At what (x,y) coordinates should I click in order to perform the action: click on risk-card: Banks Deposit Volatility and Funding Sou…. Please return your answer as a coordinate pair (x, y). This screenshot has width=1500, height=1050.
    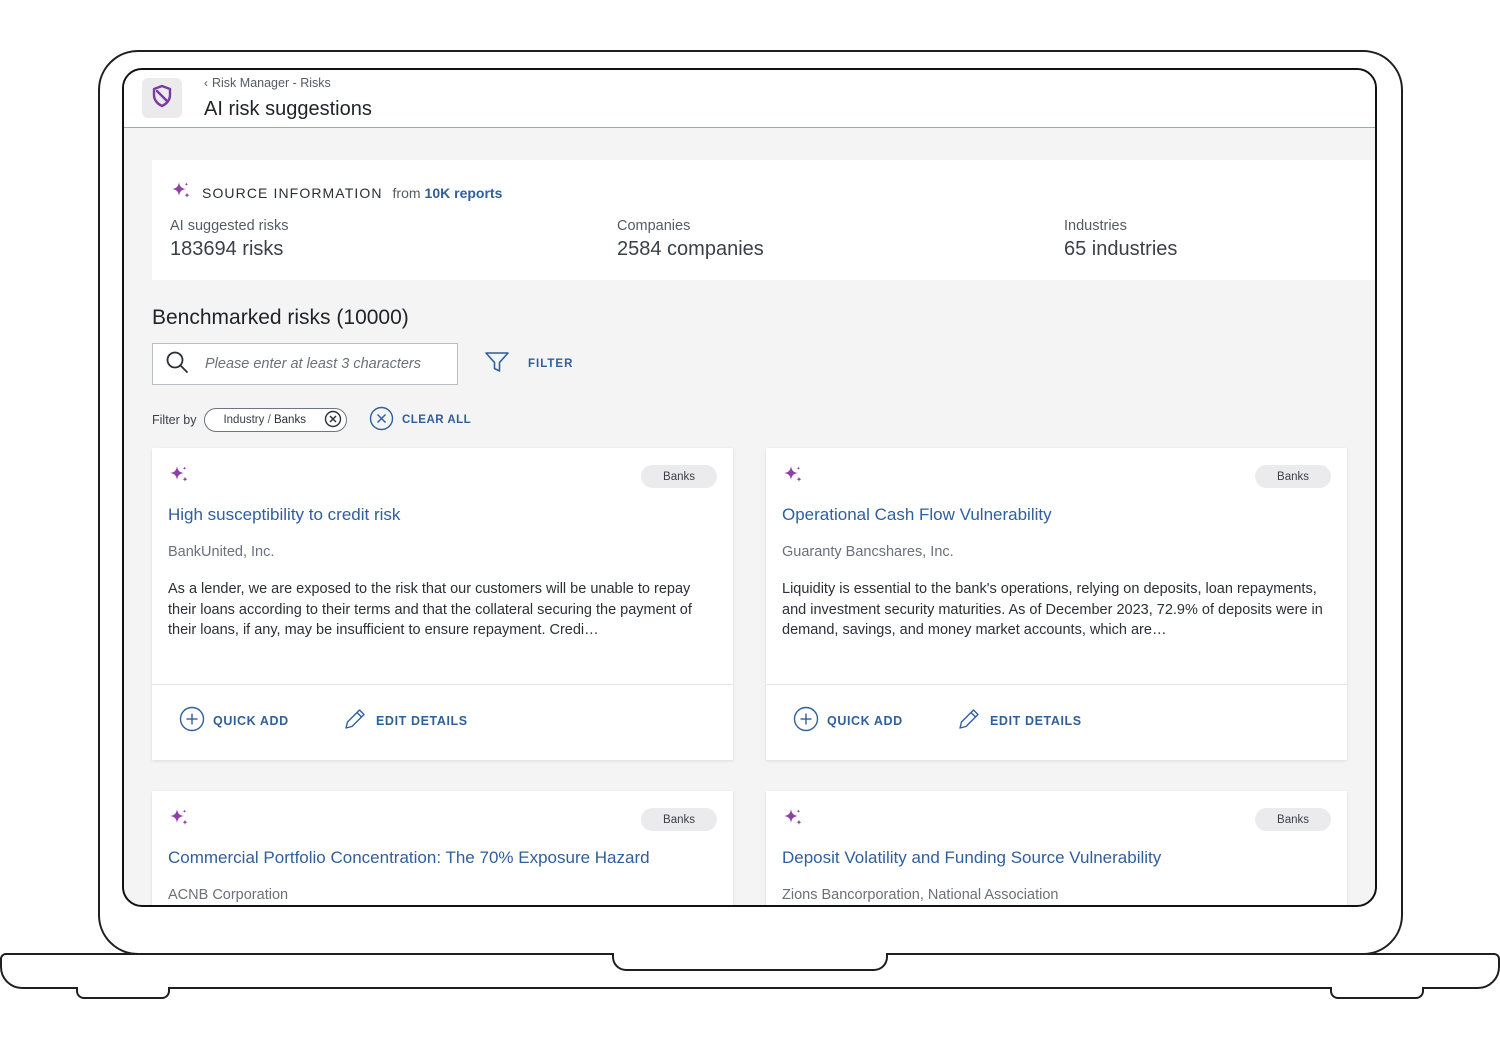
    Looking at the image, I should click on (1056, 848).